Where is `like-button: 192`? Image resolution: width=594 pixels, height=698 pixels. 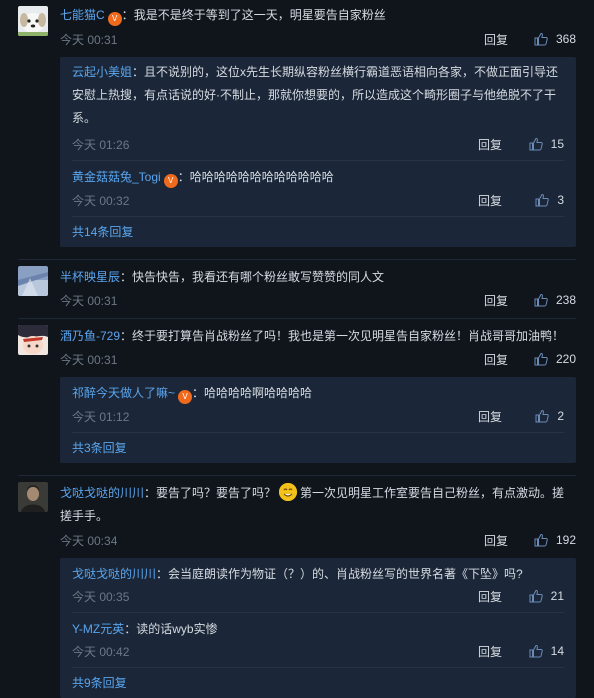 like-button: 192 is located at coordinates (555, 540).